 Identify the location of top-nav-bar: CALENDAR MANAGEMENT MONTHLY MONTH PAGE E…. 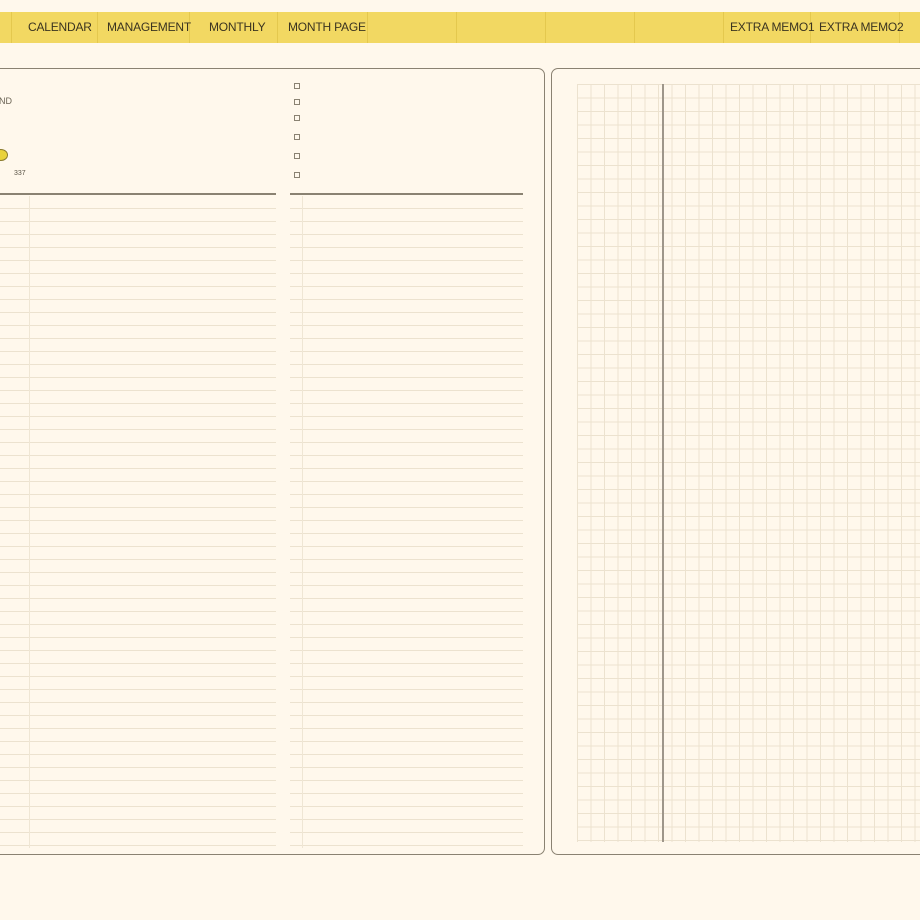
(460, 27).